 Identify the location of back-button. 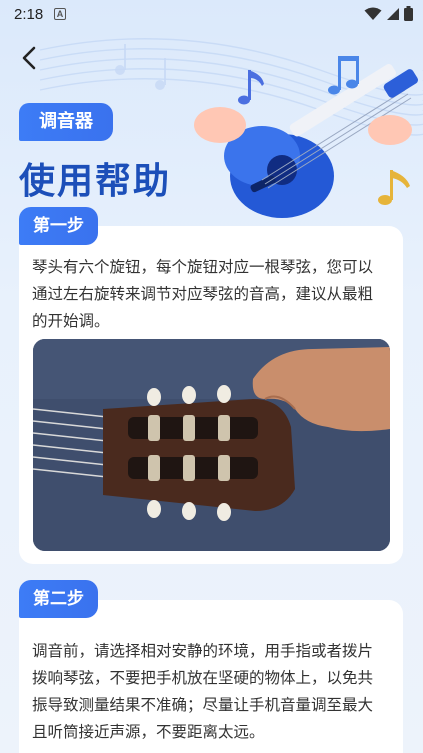
(31, 58).